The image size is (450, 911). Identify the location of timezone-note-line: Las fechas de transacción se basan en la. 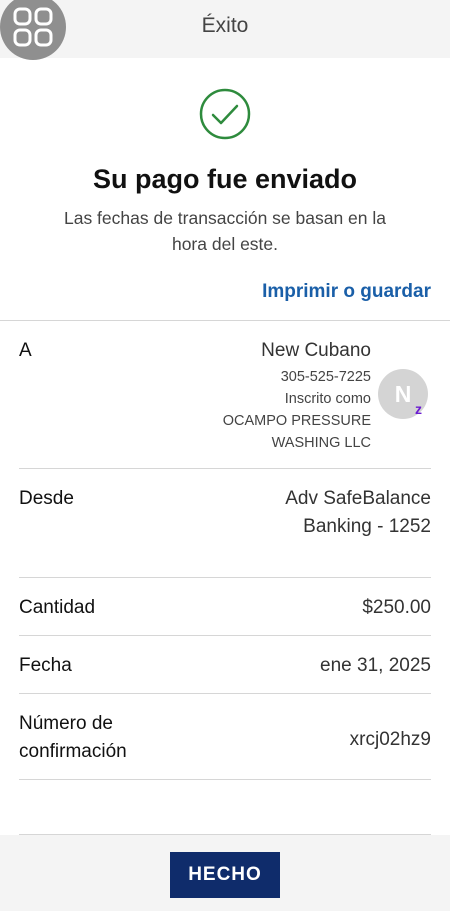
(224, 218).